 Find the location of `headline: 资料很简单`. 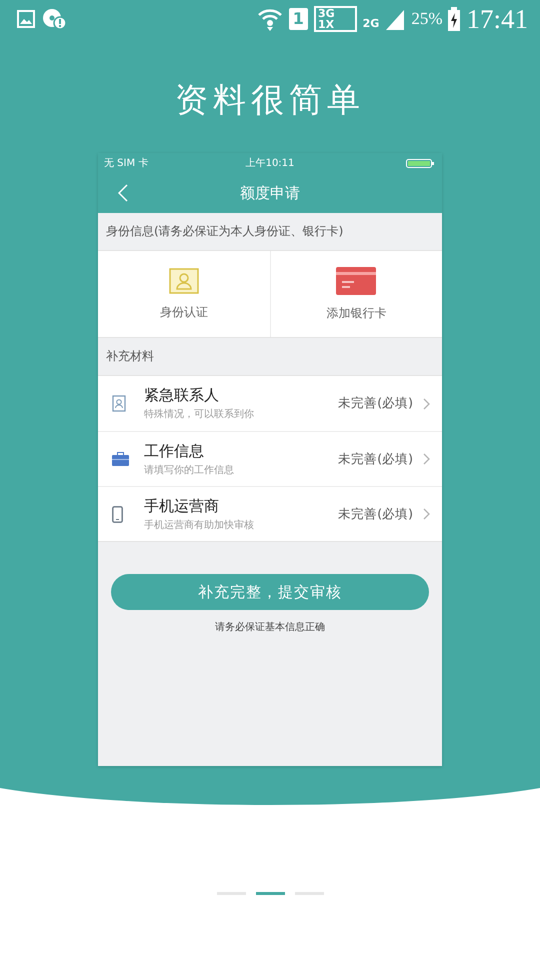

headline: 资料很简单 is located at coordinates (270, 100).